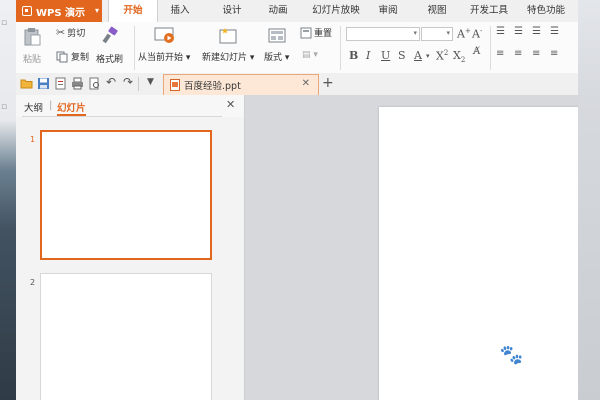 This screenshot has width=600, height=400. Describe the element at coordinates (277, 58) in the screenshot. I see `layout-label: 版式 ▾` at that location.